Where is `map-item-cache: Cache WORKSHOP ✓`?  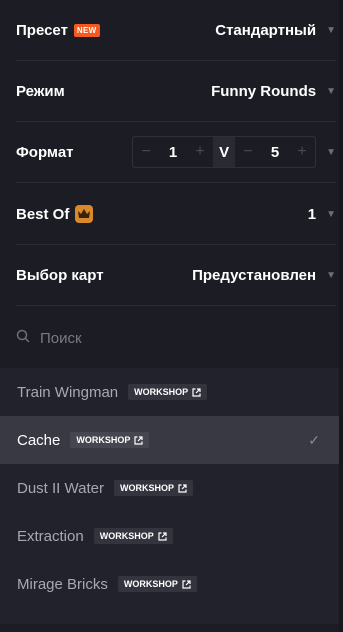 map-item-cache: Cache WORKSHOP ✓ is located at coordinates (169, 440).